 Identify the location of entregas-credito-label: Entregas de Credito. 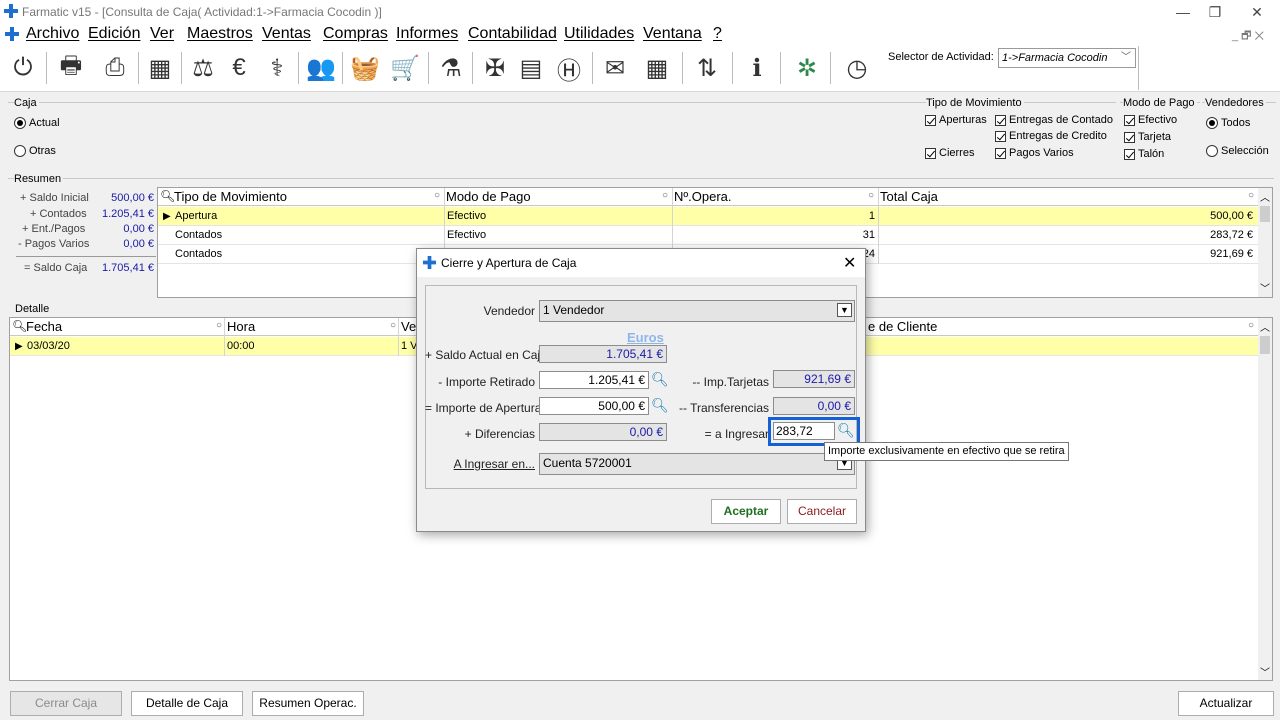
(1058, 136).